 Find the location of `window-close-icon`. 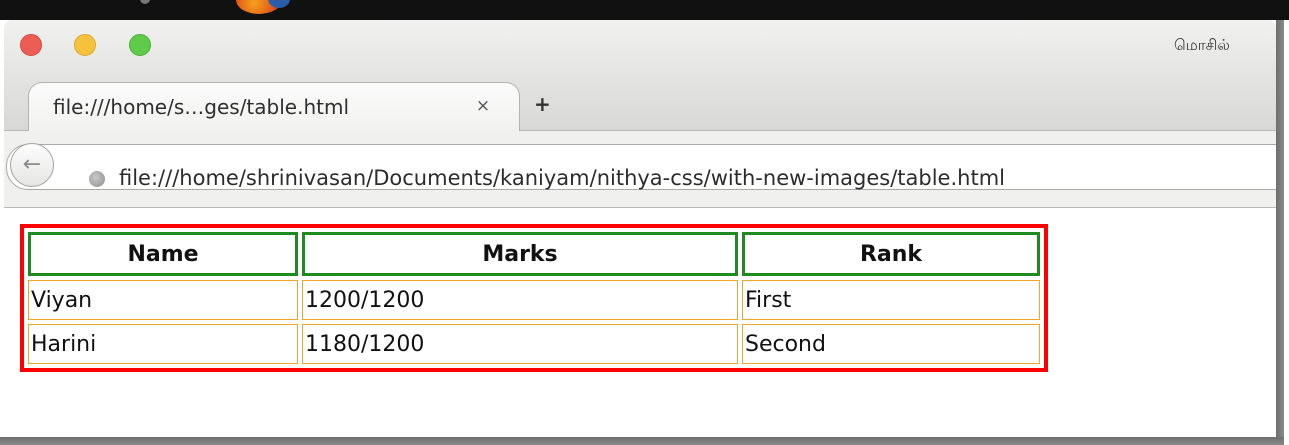

window-close-icon is located at coordinates (31, 45).